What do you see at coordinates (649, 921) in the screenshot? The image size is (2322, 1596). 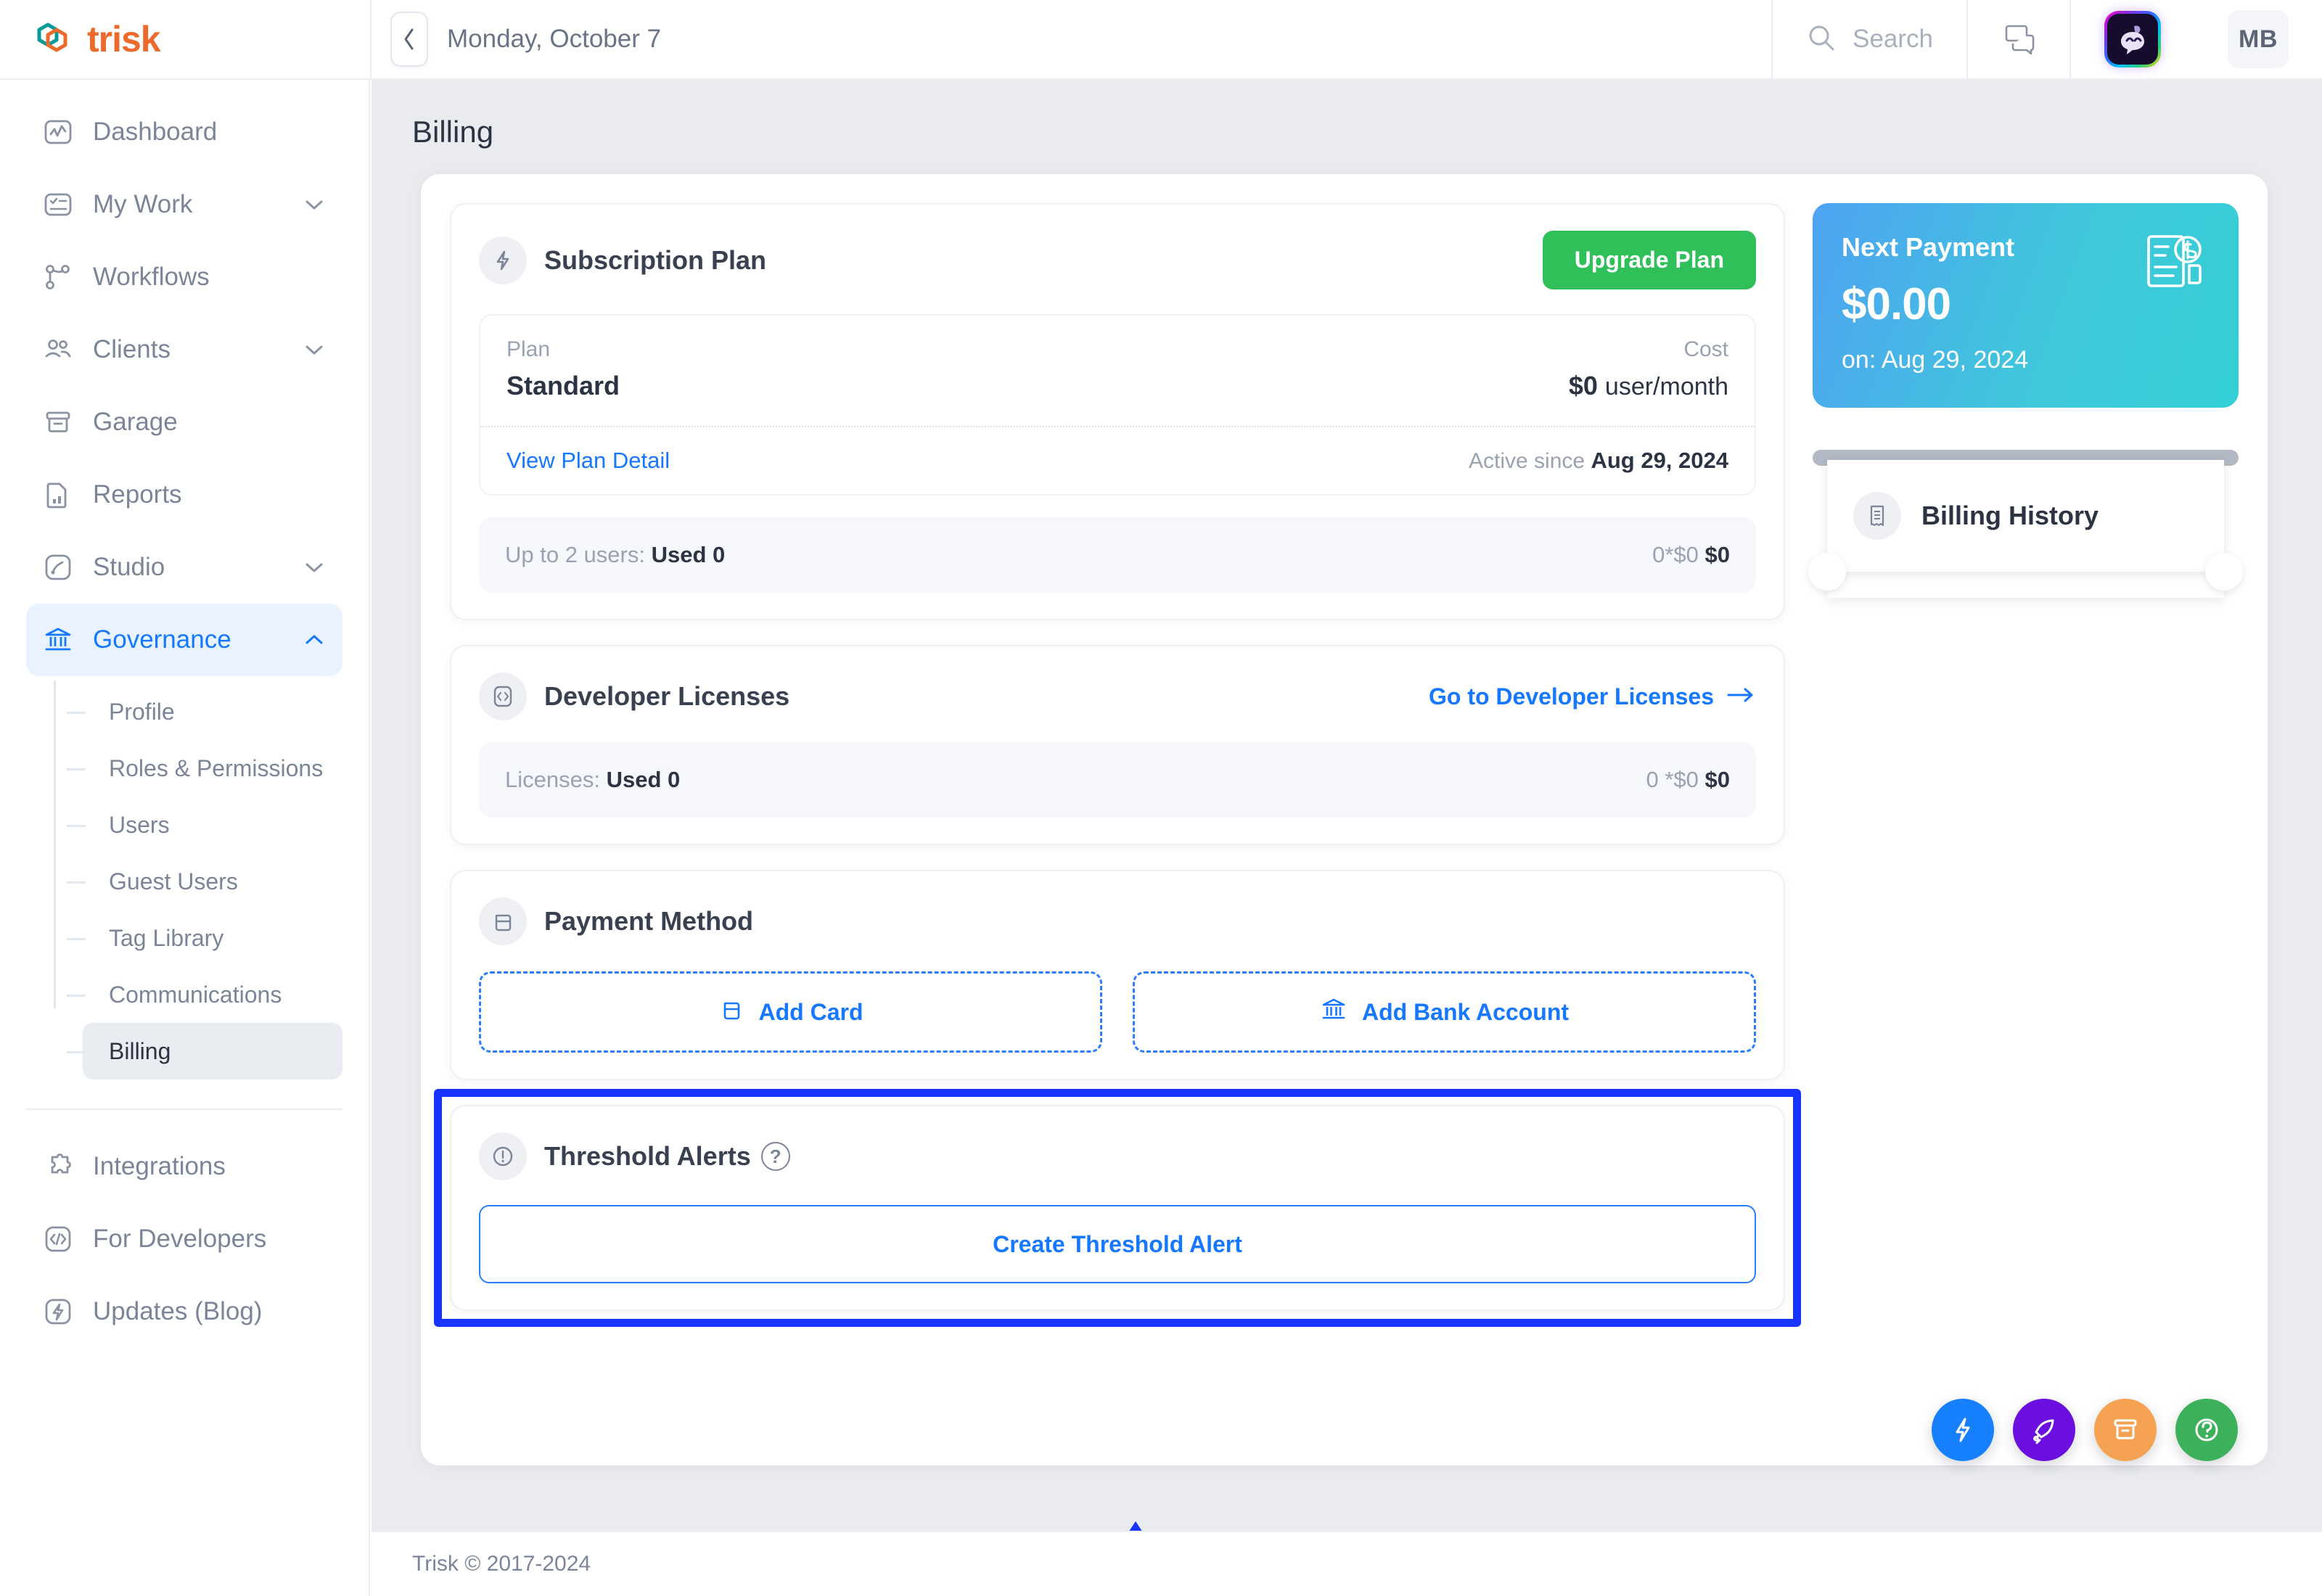 I see `card-title: Payment Method` at bounding box center [649, 921].